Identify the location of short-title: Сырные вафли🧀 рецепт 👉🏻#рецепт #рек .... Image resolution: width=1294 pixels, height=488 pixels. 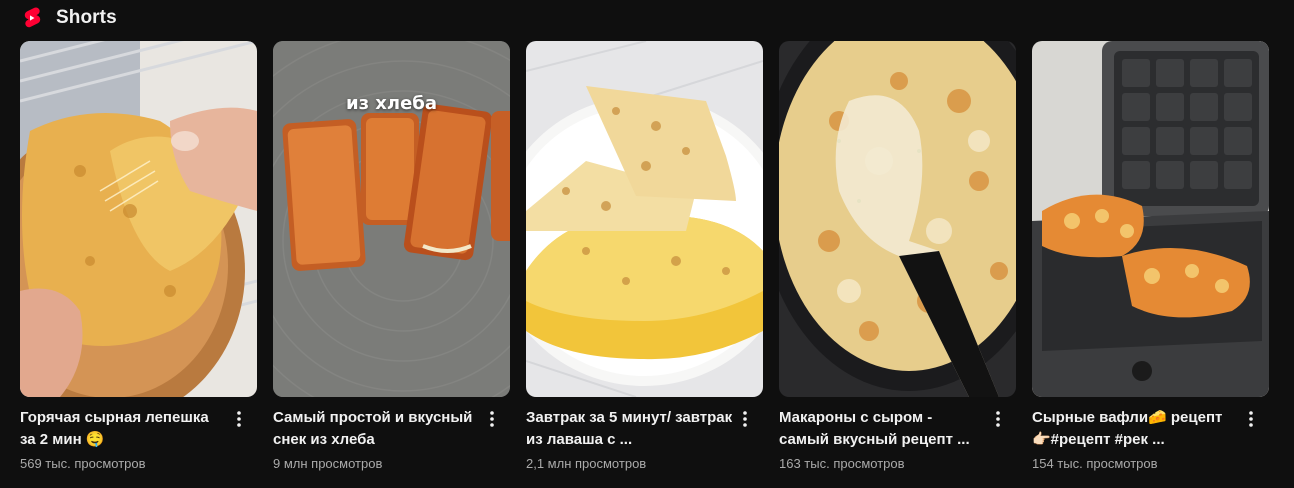
(1135, 429).